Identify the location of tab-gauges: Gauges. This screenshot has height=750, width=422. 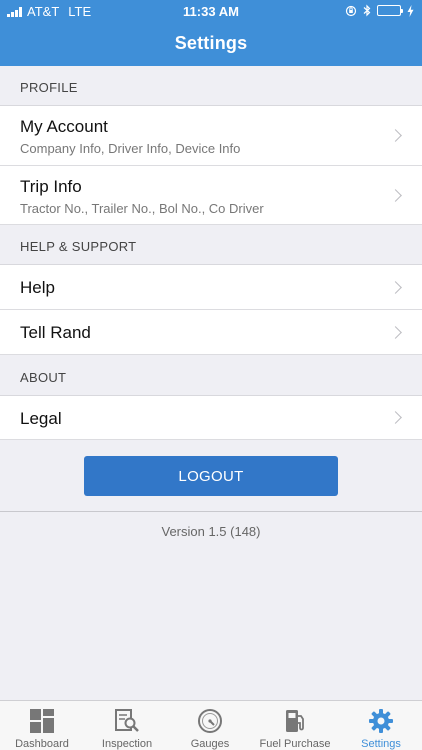
(210, 725).